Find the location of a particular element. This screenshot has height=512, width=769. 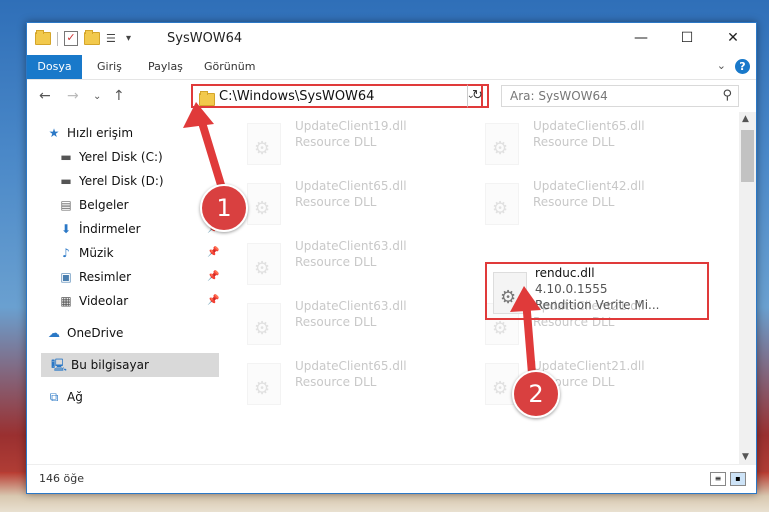

up-icon: ↑ is located at coordinates (119, 96).